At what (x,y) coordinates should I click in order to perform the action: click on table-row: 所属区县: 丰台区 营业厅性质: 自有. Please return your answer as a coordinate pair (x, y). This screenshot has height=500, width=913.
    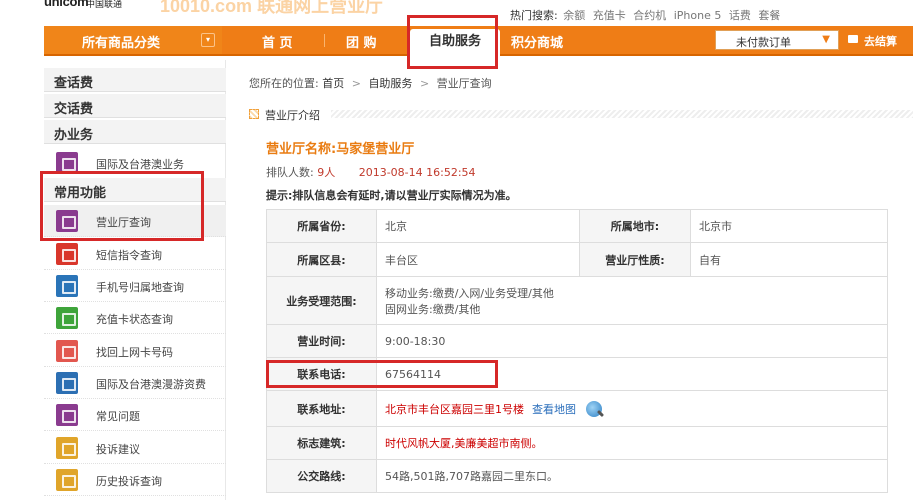
    Looking at the image, I should click on (577, 259).